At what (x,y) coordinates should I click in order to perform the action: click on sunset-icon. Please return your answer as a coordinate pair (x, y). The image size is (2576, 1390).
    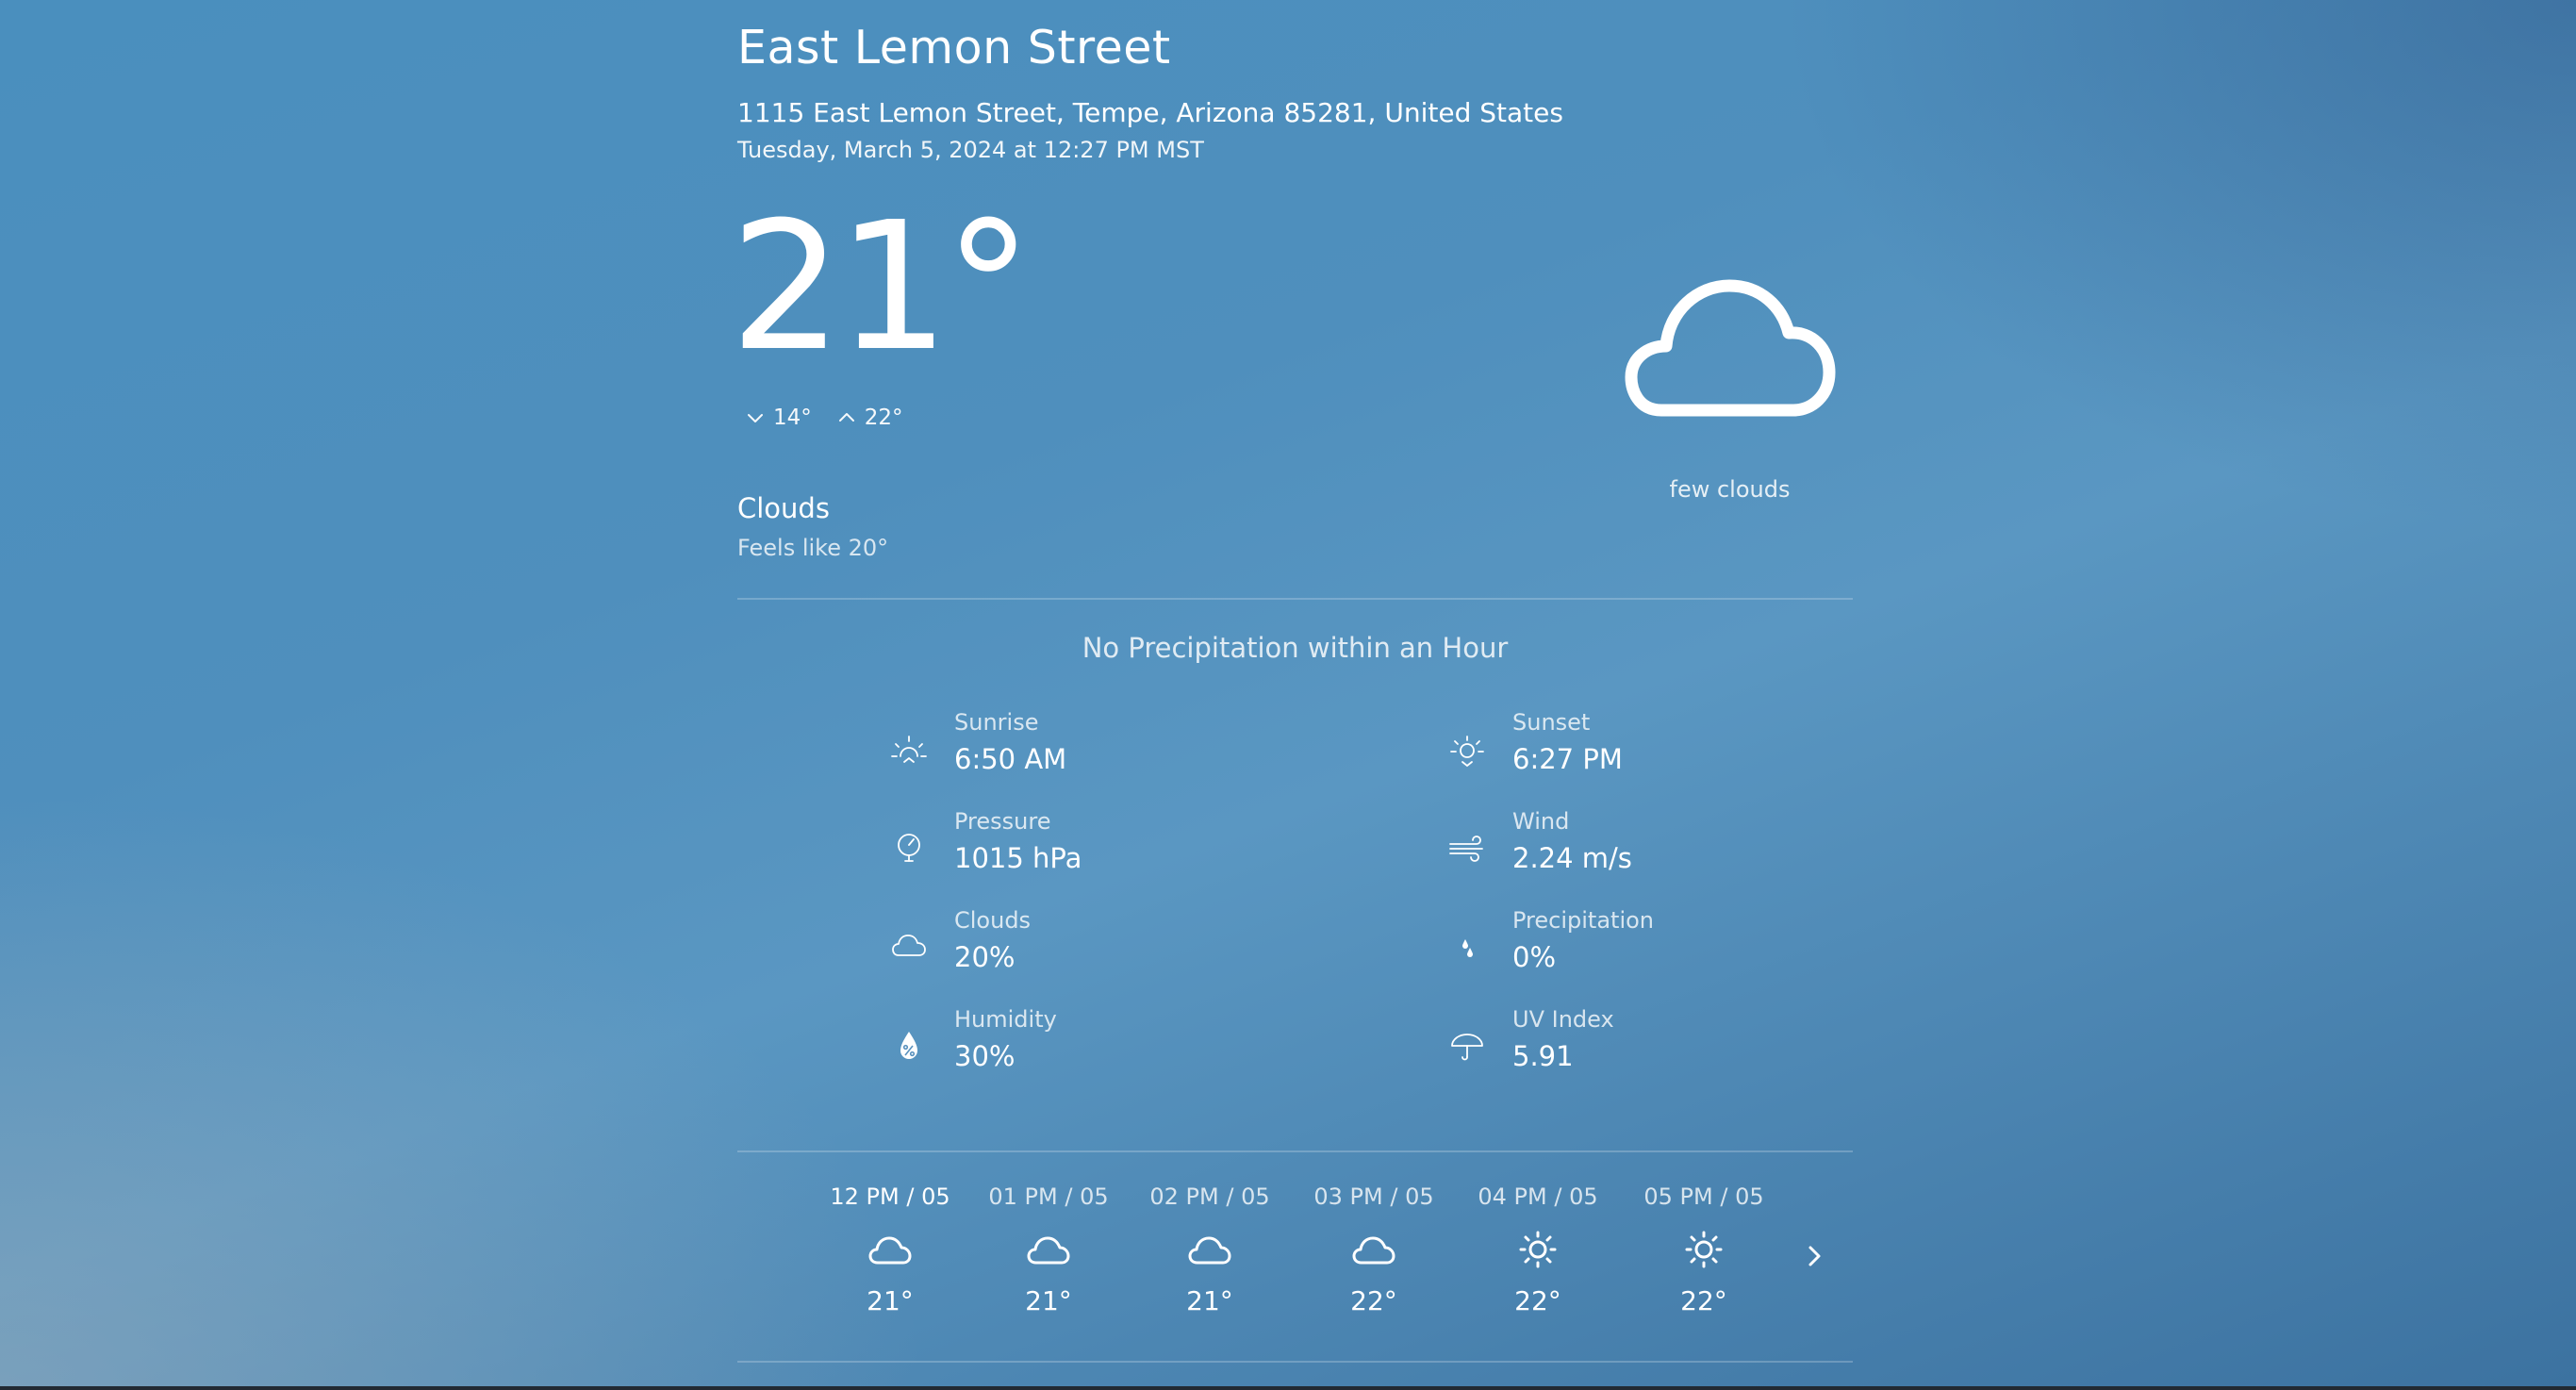
    Looking at the image, I should click on (1467, 752).